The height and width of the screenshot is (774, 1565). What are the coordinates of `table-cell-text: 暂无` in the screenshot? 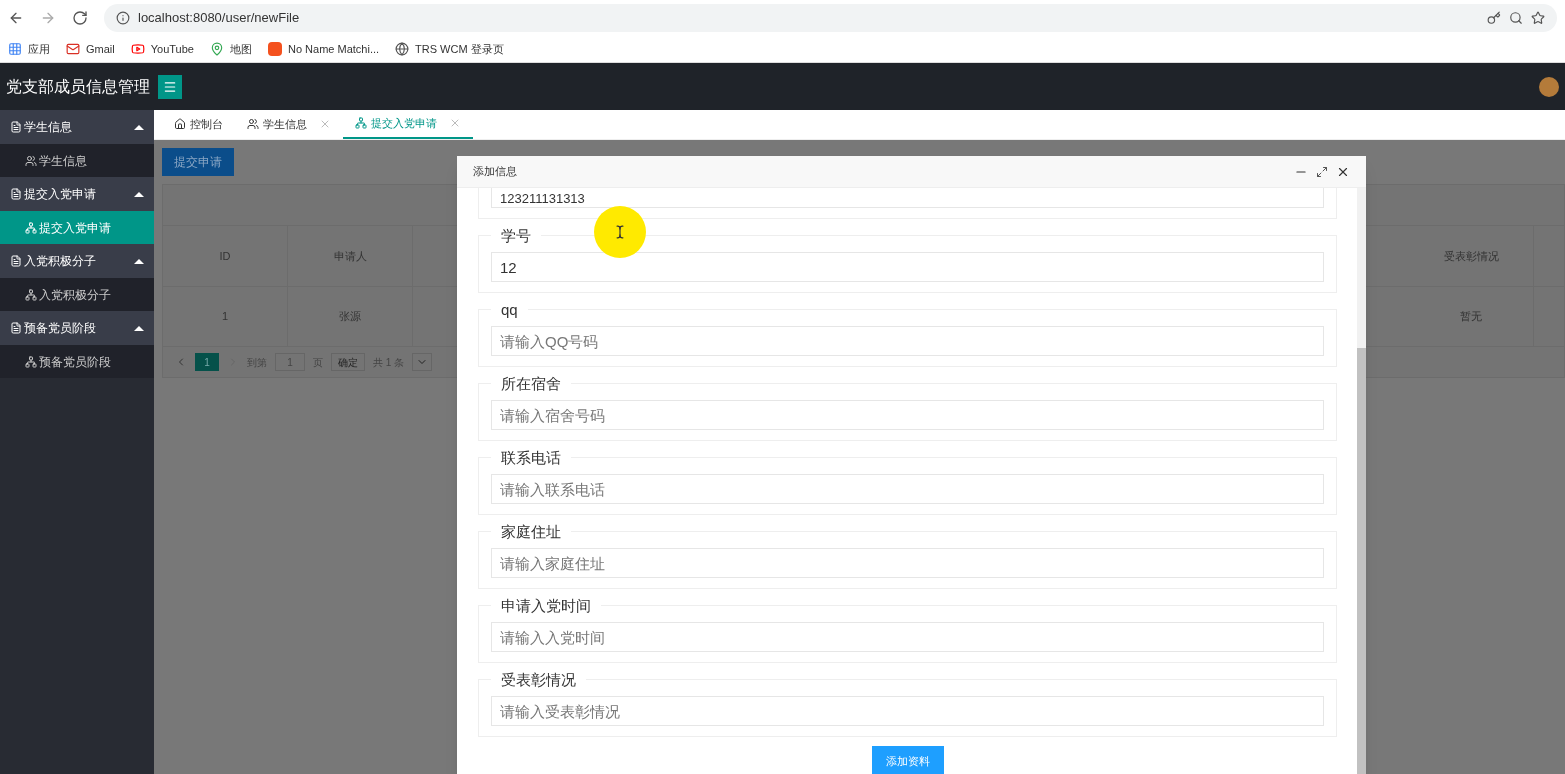 It's located at (1471, 317).